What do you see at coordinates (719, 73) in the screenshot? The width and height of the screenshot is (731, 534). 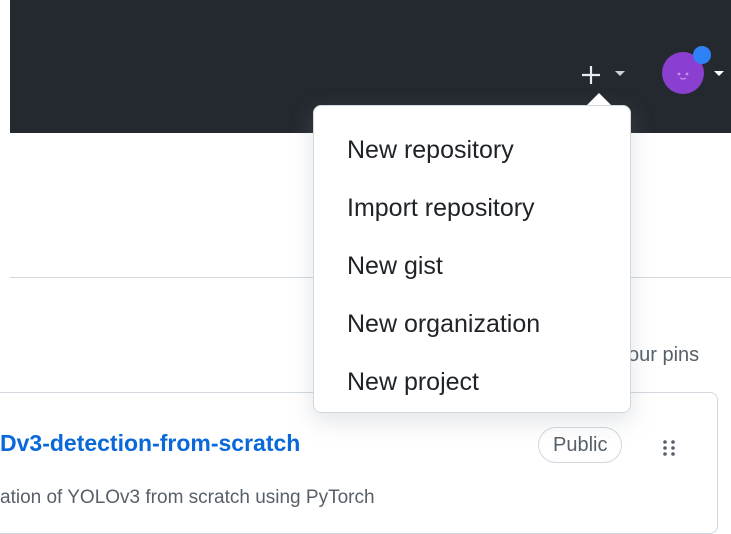 I see `avatar-caret-icon` at bounding box center [719, 73].